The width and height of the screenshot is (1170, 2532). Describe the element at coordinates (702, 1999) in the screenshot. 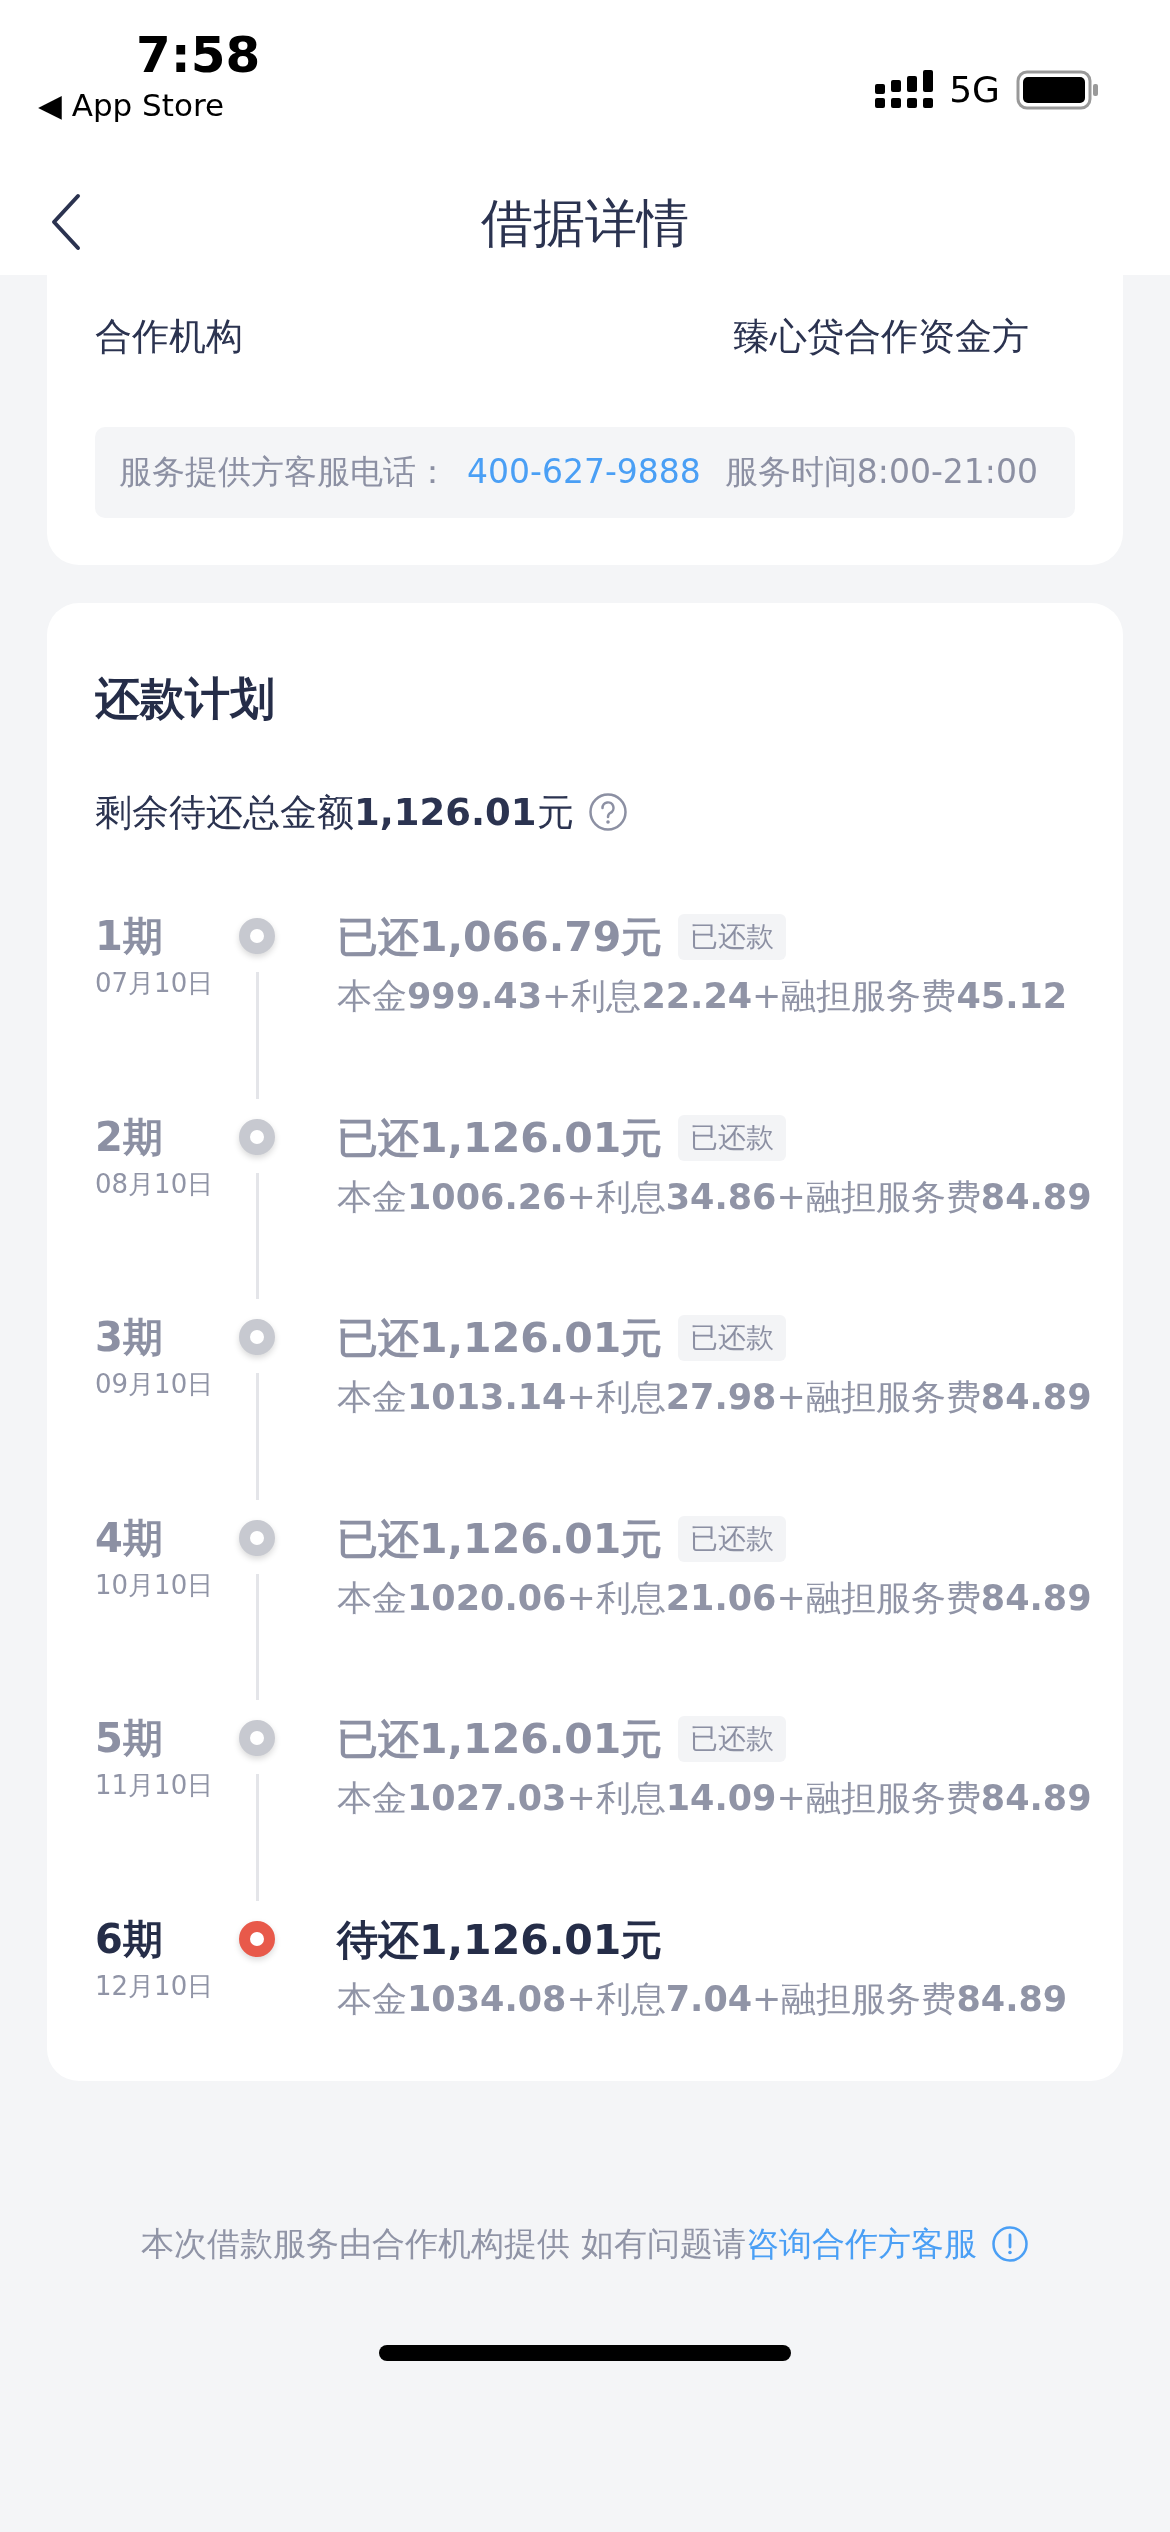

I see `amount-breakdown: 本金1034.08+利息7.04+融担服务费84.89` at that location.